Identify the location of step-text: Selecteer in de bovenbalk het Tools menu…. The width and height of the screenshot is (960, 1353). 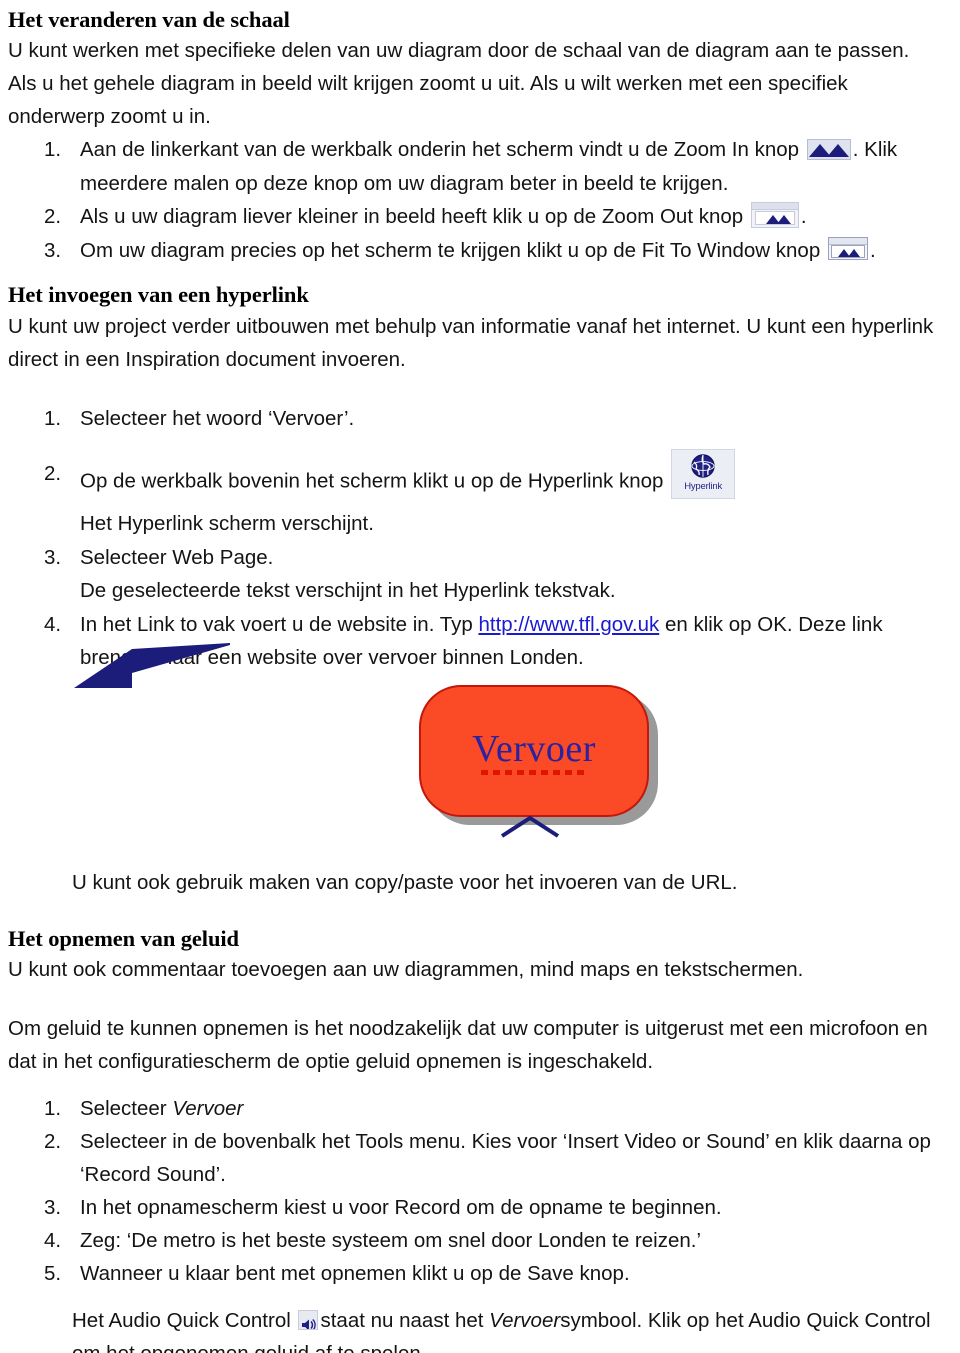
(505, 1158).